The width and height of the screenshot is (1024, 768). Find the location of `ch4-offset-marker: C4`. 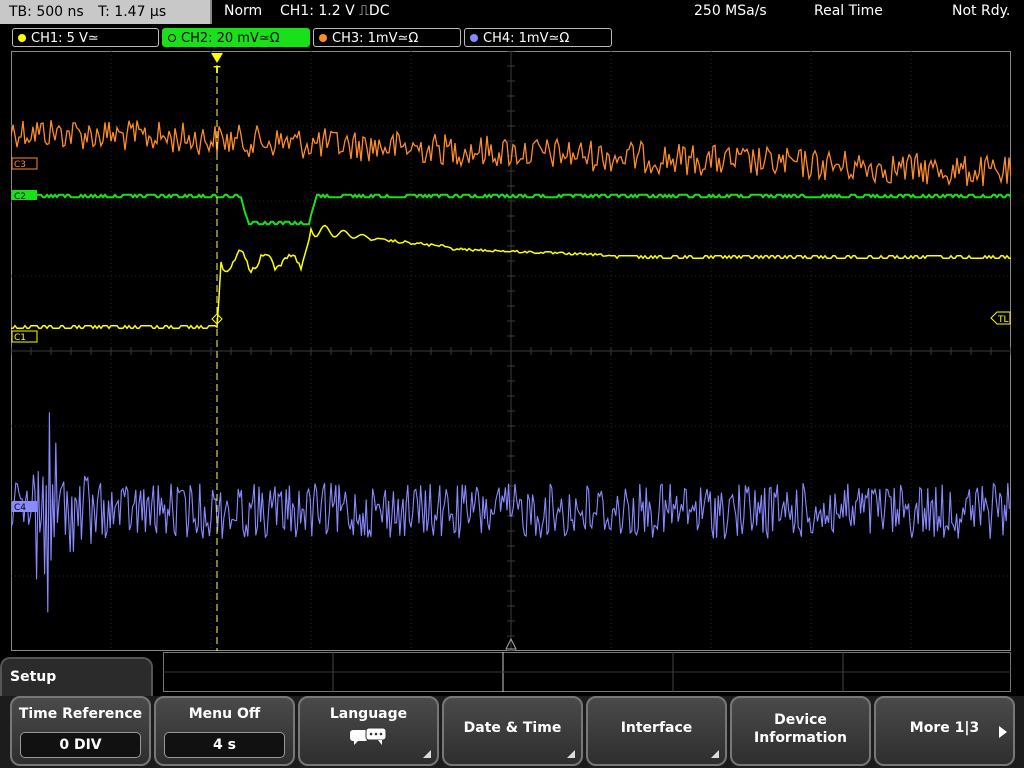

ch4-offset-marker: C4 is located at coordinates (24, 507).